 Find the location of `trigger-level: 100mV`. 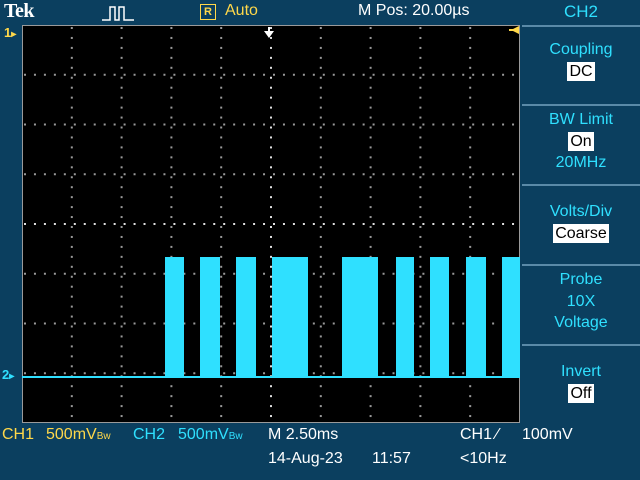

trigger-level: 100mV is located at coordinates (547, 434).